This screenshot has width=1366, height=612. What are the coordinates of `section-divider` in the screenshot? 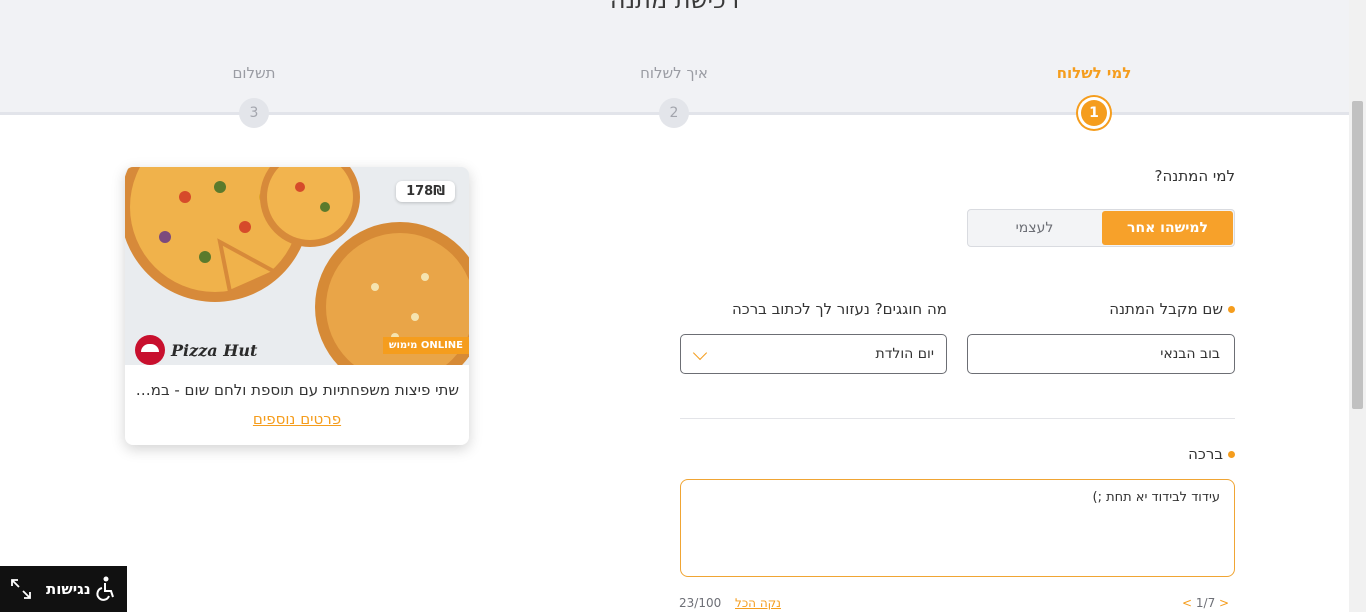 It's located at (957, 418).